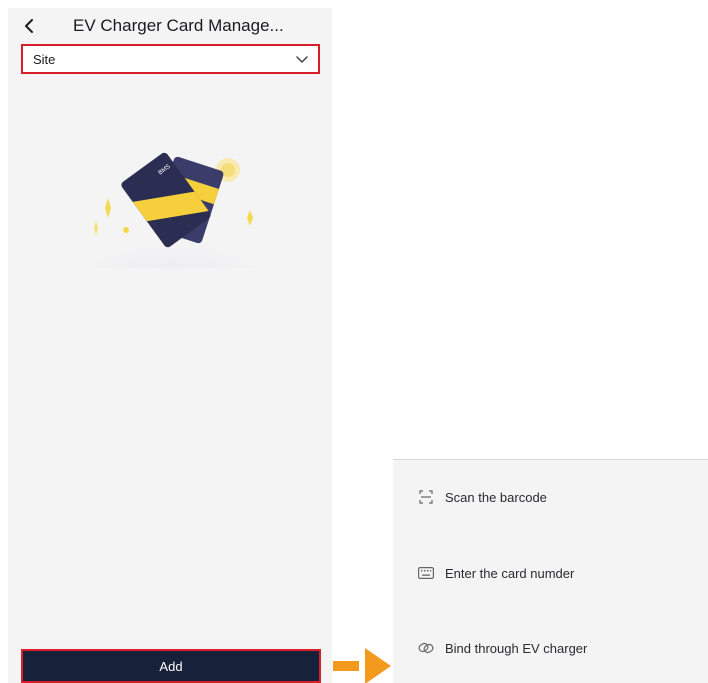 The image size is (708, 683). Describe the element at coordinates (171, 666) in the screenshot. I see `add-button: Add` at that location.